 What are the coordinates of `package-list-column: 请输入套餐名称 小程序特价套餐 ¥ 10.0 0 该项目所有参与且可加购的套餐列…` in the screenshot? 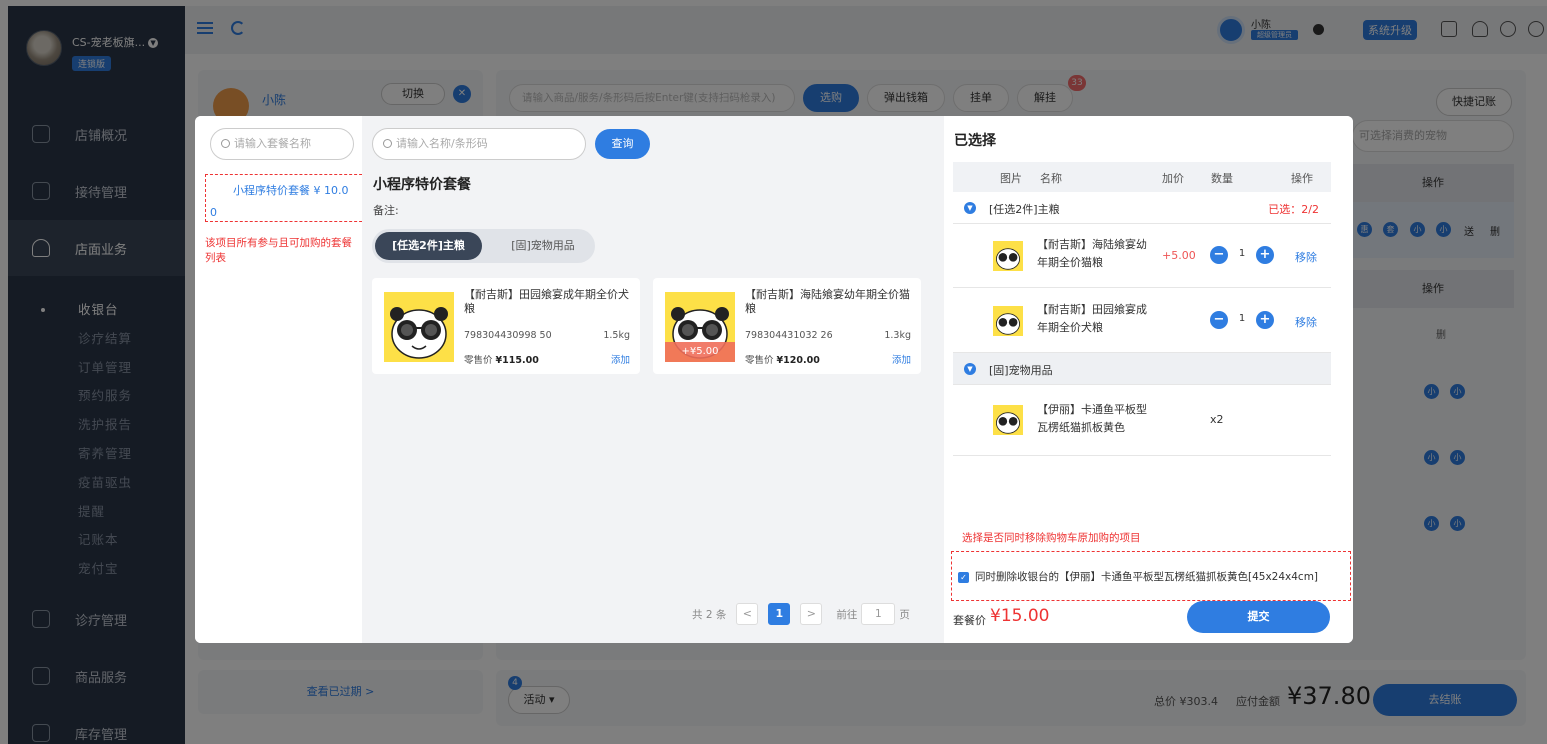 It's located at (286, 379).